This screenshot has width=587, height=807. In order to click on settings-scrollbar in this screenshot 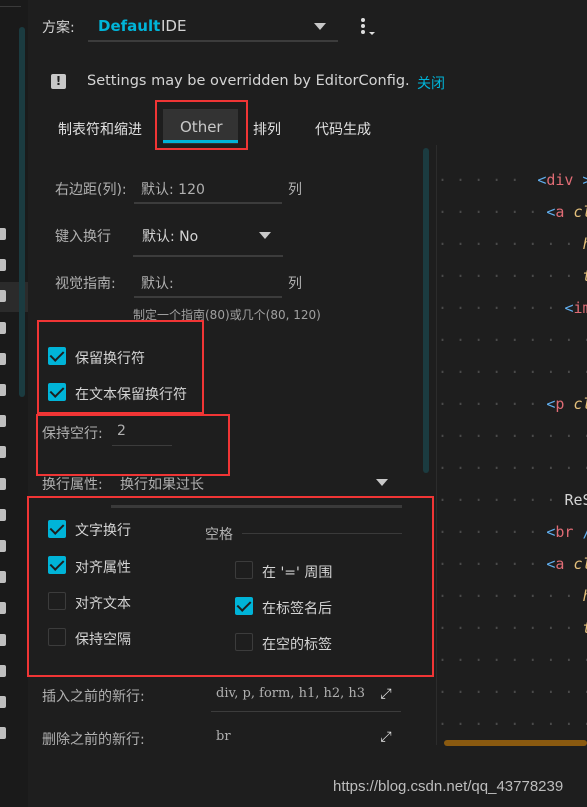, I will do `click(426, 310)`.